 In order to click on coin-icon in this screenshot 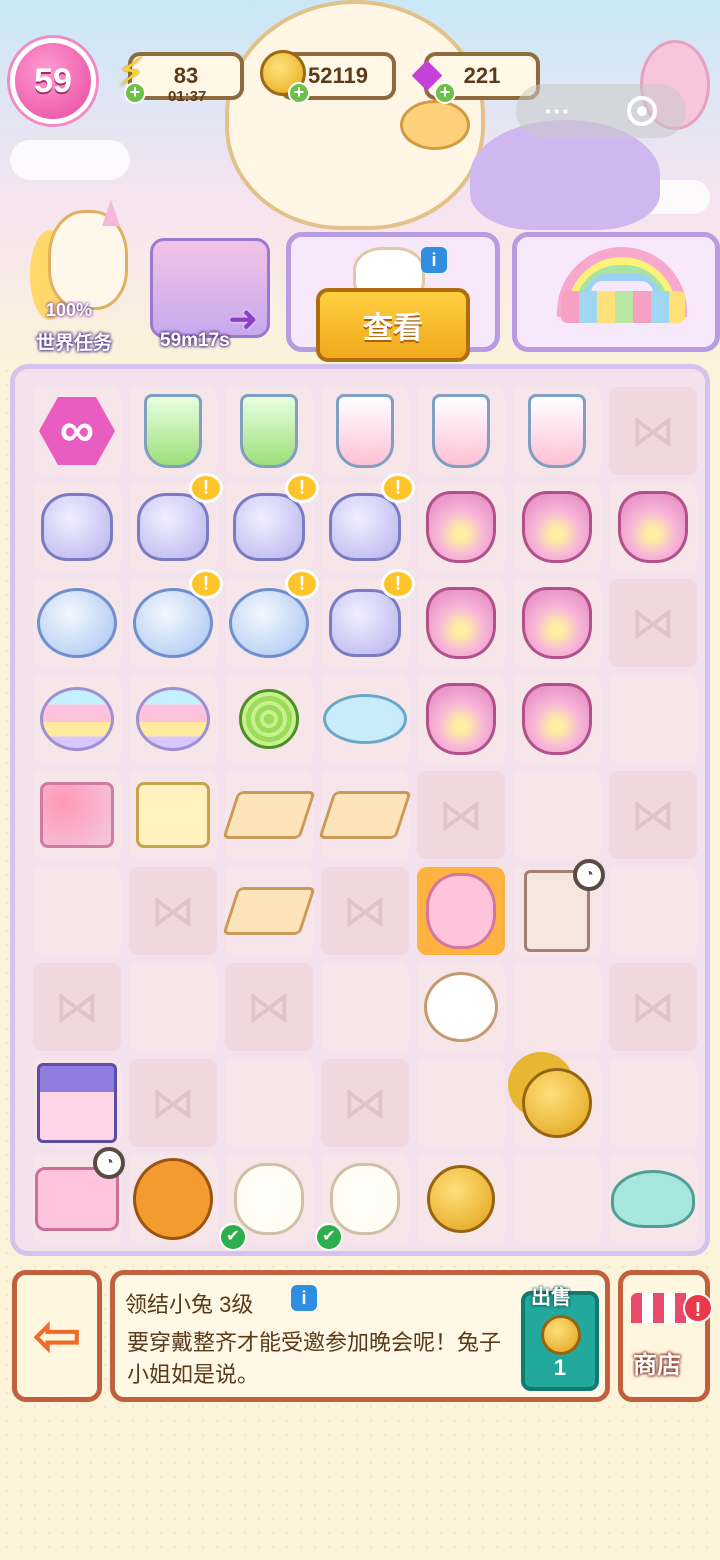, I will do `click(461, 1199)`.